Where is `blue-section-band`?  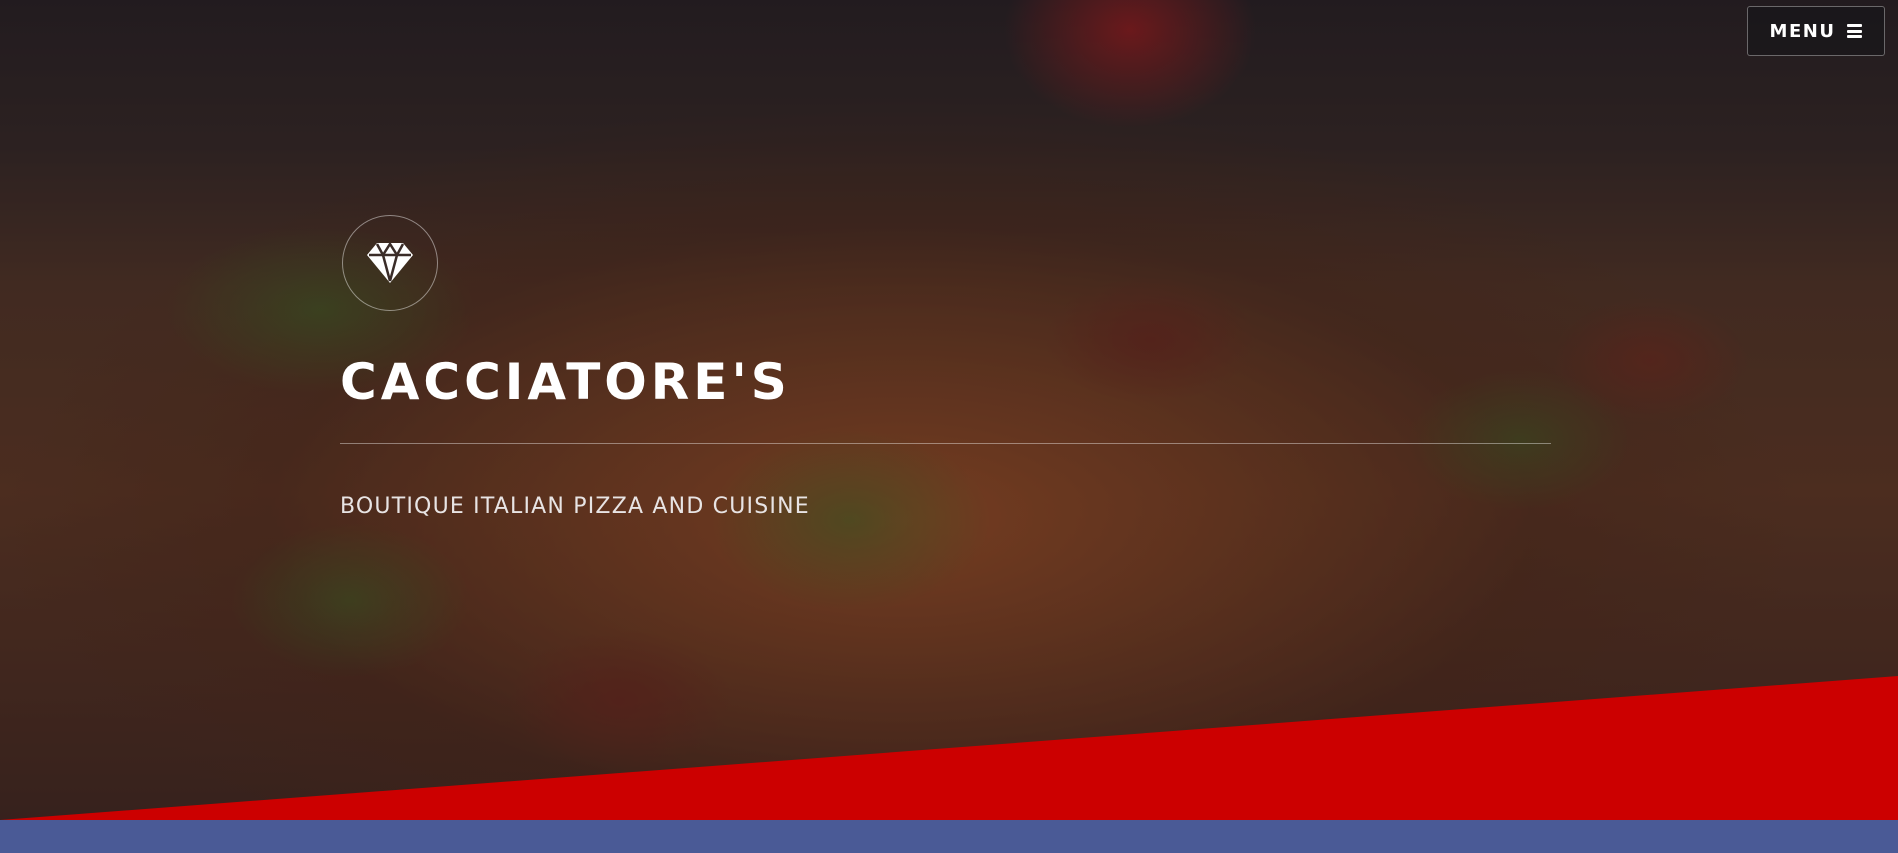 blue-section-band is located at coordinates (949, 836).